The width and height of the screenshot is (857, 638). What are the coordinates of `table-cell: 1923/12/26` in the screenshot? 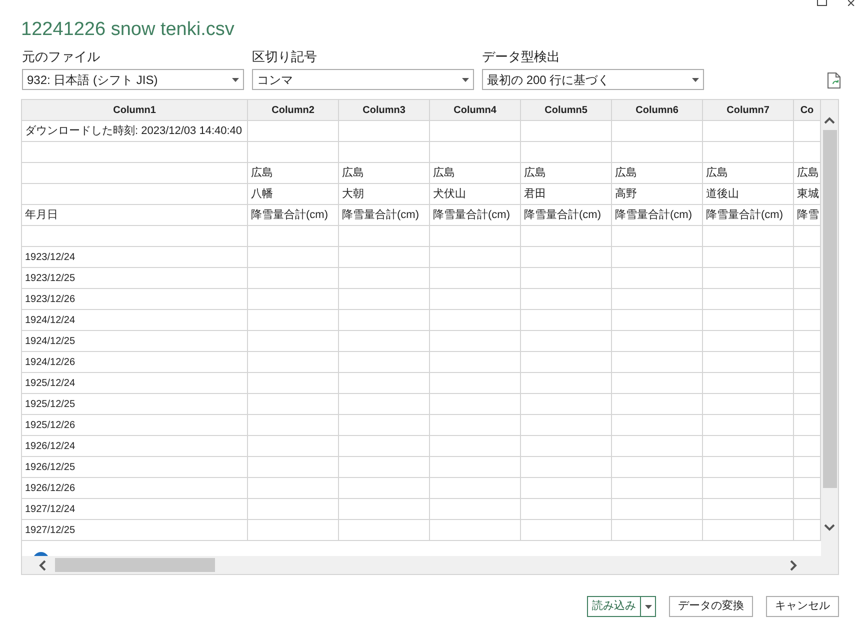 It's located at (135, 299).